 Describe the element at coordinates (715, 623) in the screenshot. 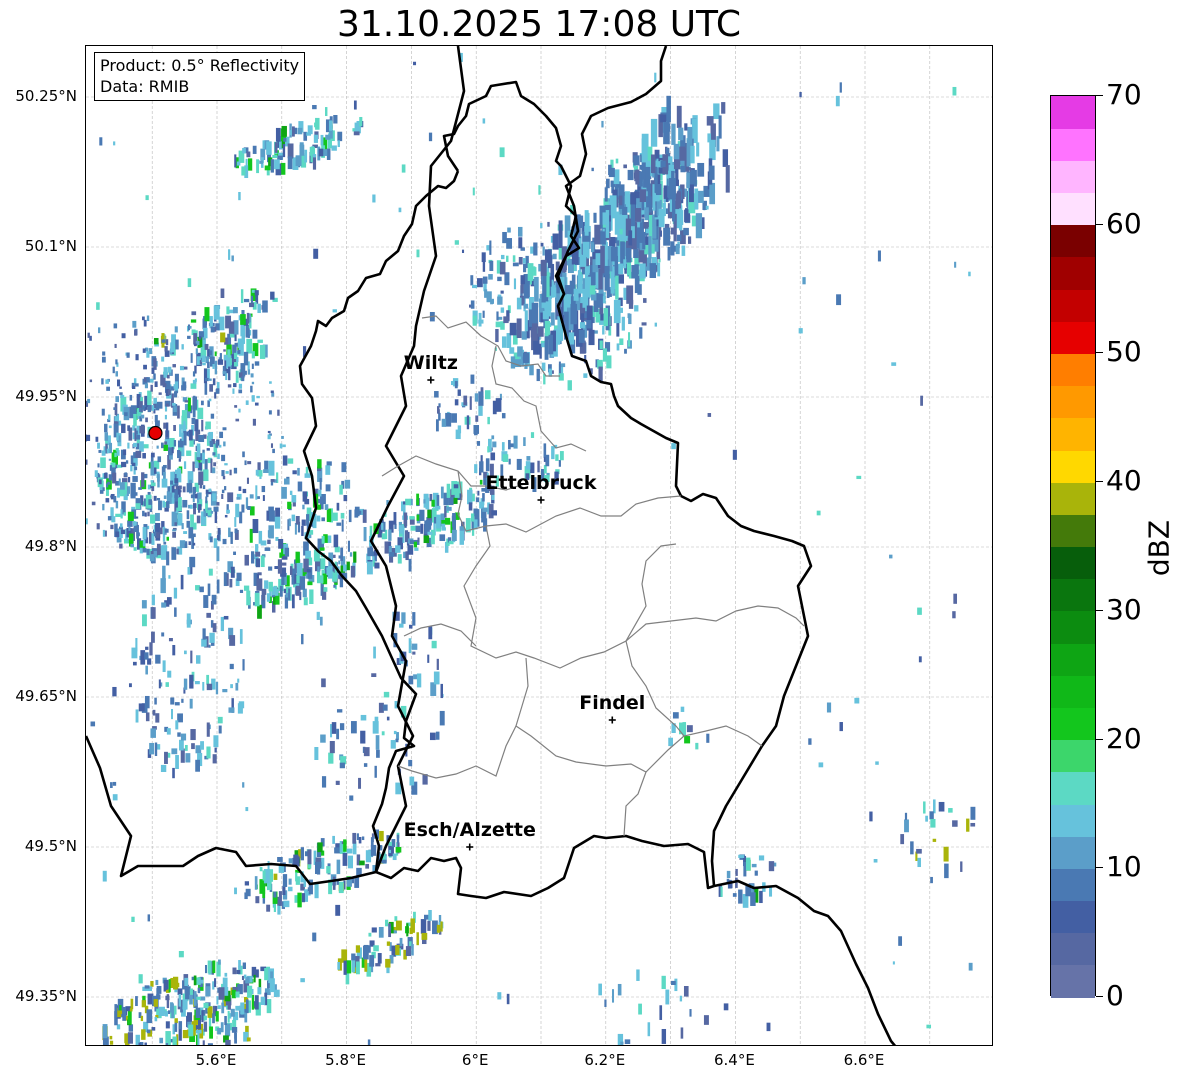

I see `canton-boundary` at that location.